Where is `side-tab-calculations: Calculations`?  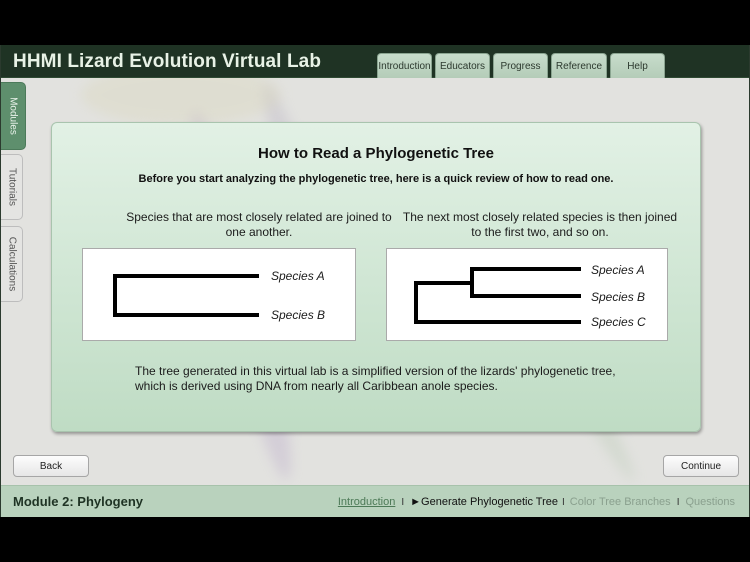 side-tab-calculations: Calculations is located at coordinates (12, 264).